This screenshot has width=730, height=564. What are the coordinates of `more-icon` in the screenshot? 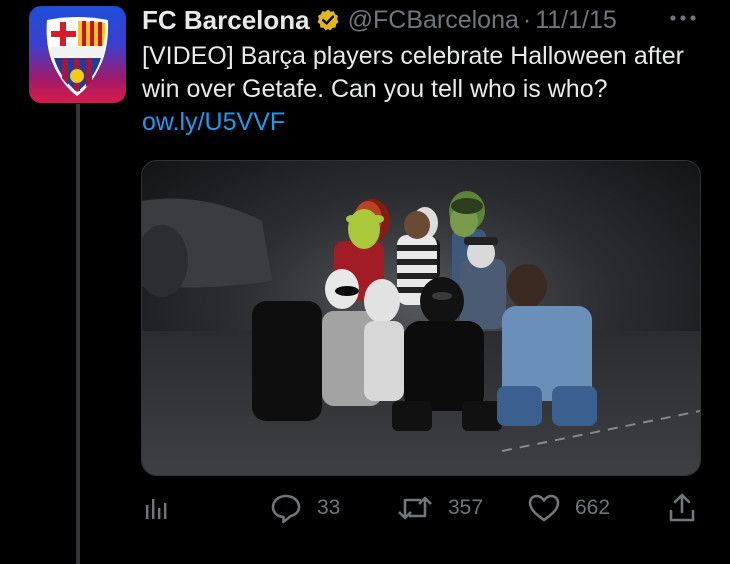 It's located at (683, 18).